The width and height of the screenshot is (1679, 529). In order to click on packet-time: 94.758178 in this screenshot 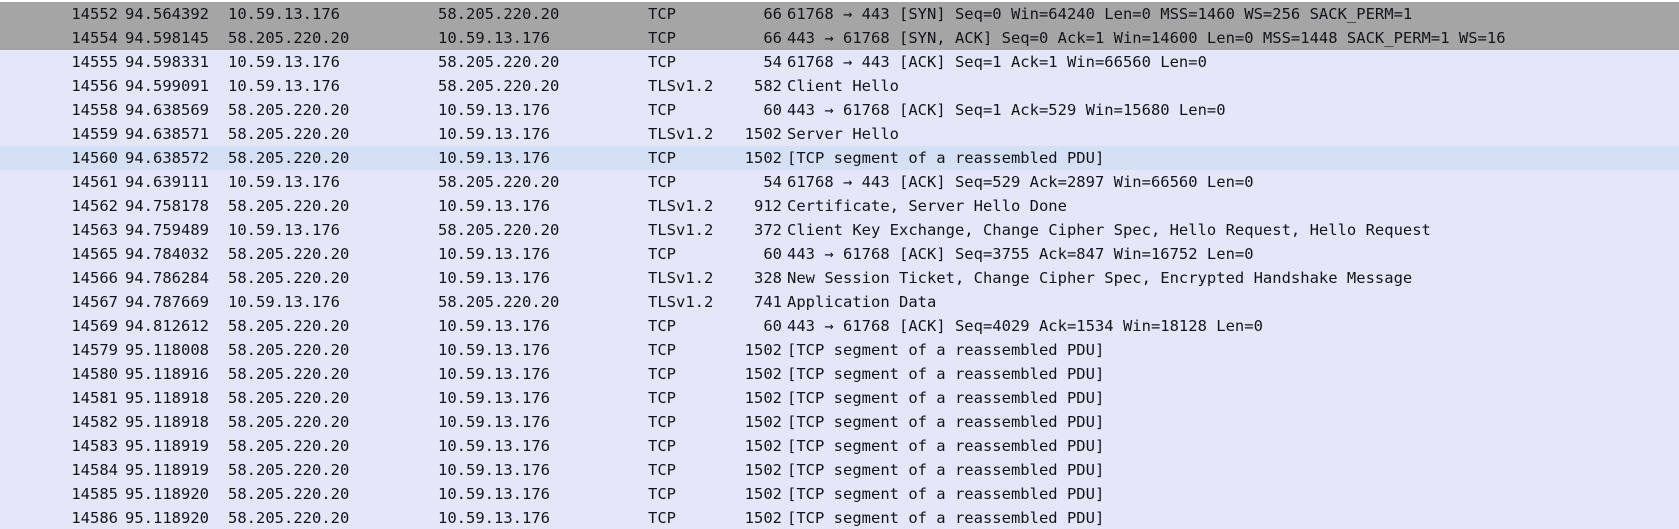, I will do `click(167, 206)`.